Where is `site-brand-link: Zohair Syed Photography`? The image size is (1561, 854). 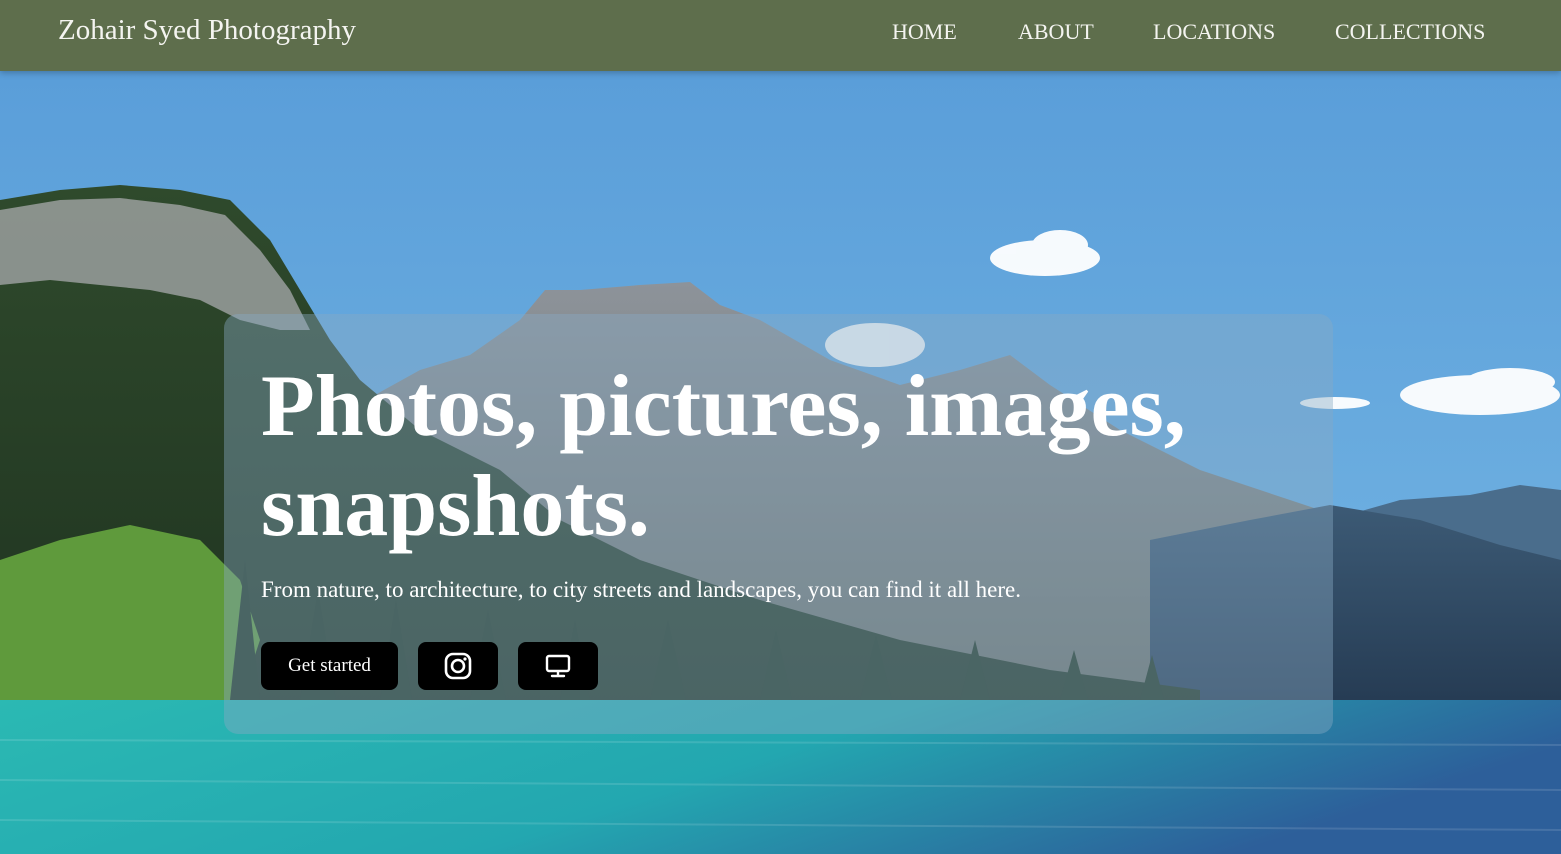 site-brand-link: Zohair Syed Photography is located at coordinates (207, 30).